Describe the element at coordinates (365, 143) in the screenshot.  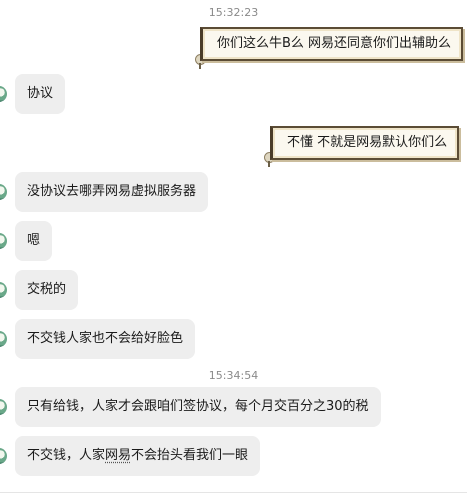
I see `outgoing-message: 不懂 不就是网易默认你们么` at that location.